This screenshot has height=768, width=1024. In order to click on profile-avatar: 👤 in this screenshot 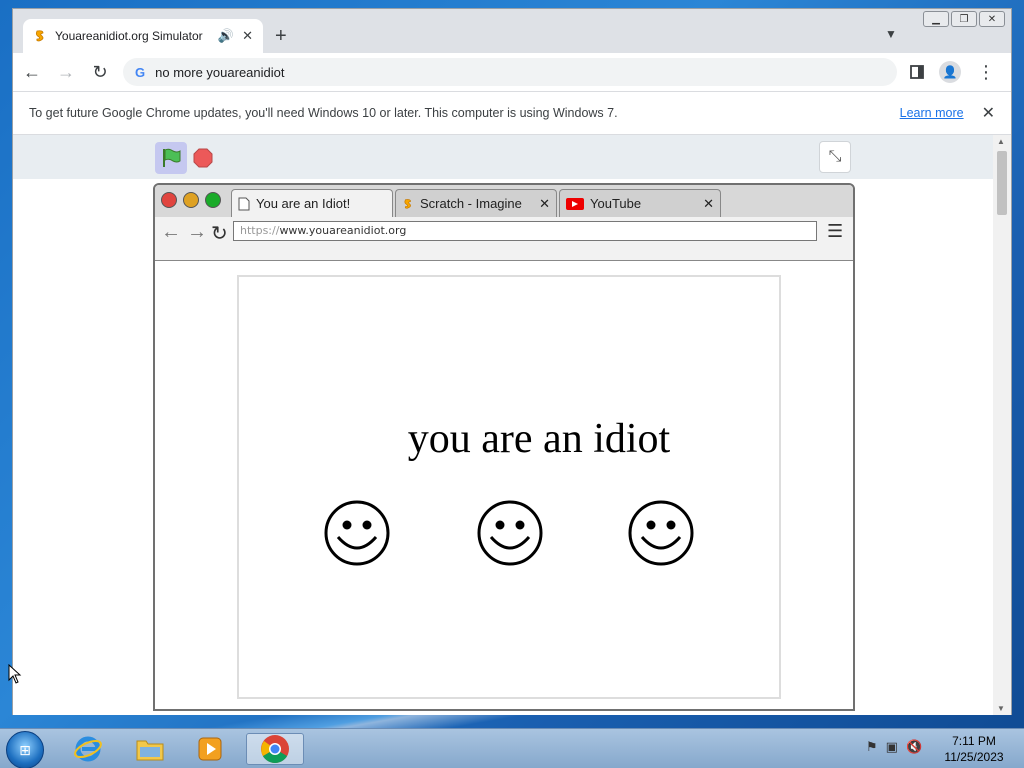, I will do `click(950, 72)`.